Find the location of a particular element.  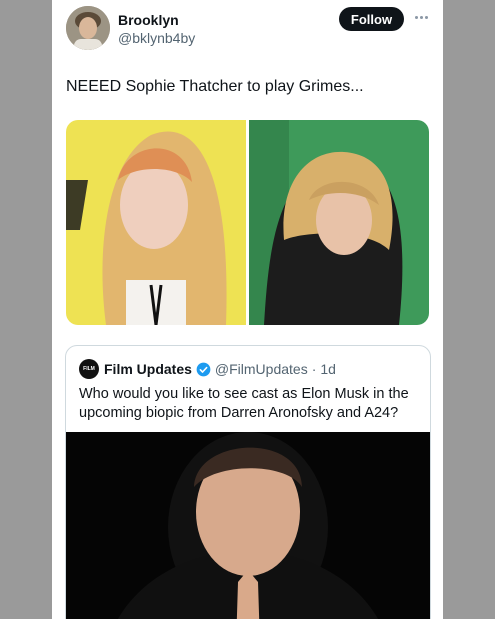

photo-1-image is located at coordinates (156, 222).